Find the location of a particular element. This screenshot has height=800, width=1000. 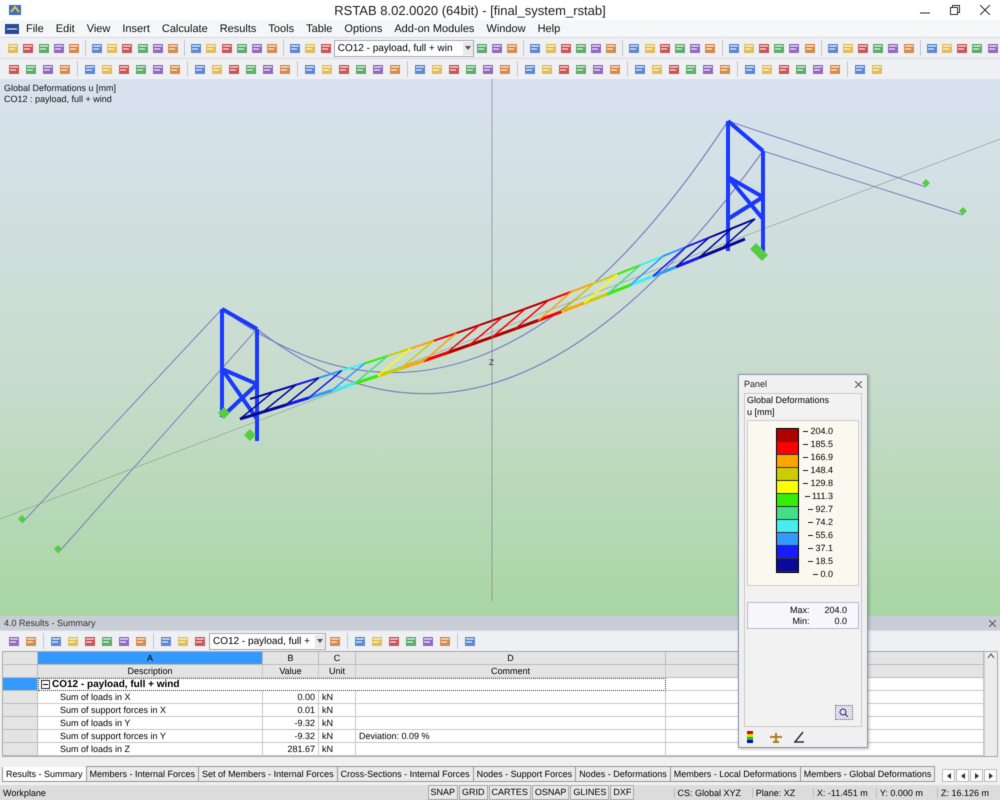

min-value: 0.0 is located at coordinates (840, 621).